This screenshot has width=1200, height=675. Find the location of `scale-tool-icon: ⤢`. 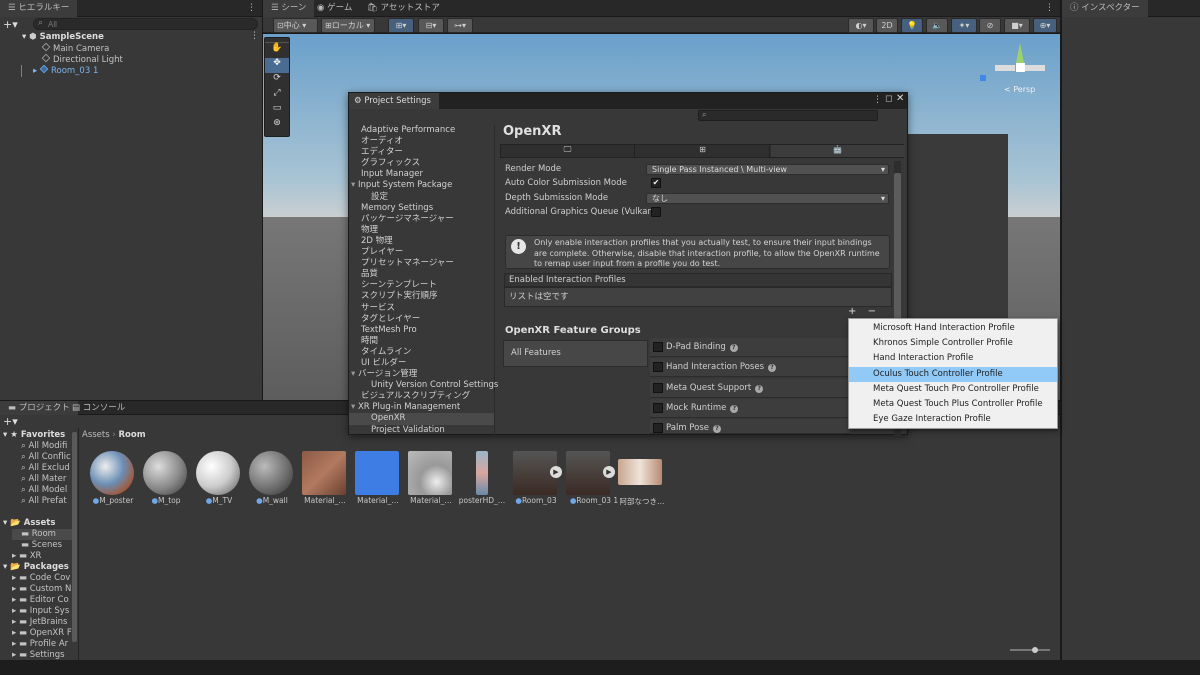

scale-tool-icon: ⤢ is located at coordinates (277, 95).